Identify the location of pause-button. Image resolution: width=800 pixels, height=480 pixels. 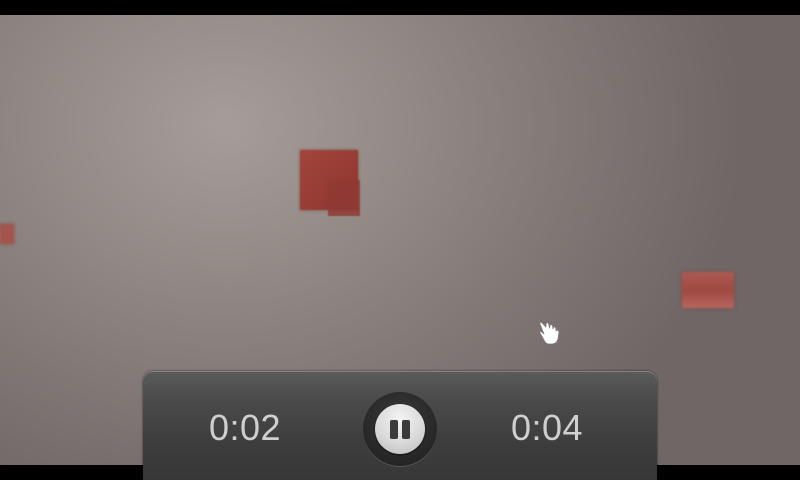
(400, 429).